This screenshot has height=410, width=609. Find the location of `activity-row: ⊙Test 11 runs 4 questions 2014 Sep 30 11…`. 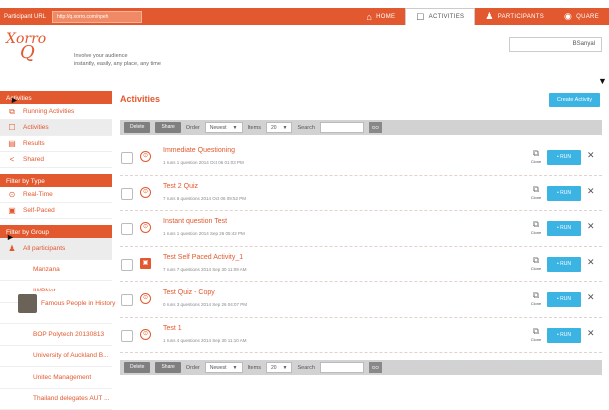

activity-row: ⊙Test 11 runs 4 questions 2014 Sep 30 11… is located at coordinates (361, 336).